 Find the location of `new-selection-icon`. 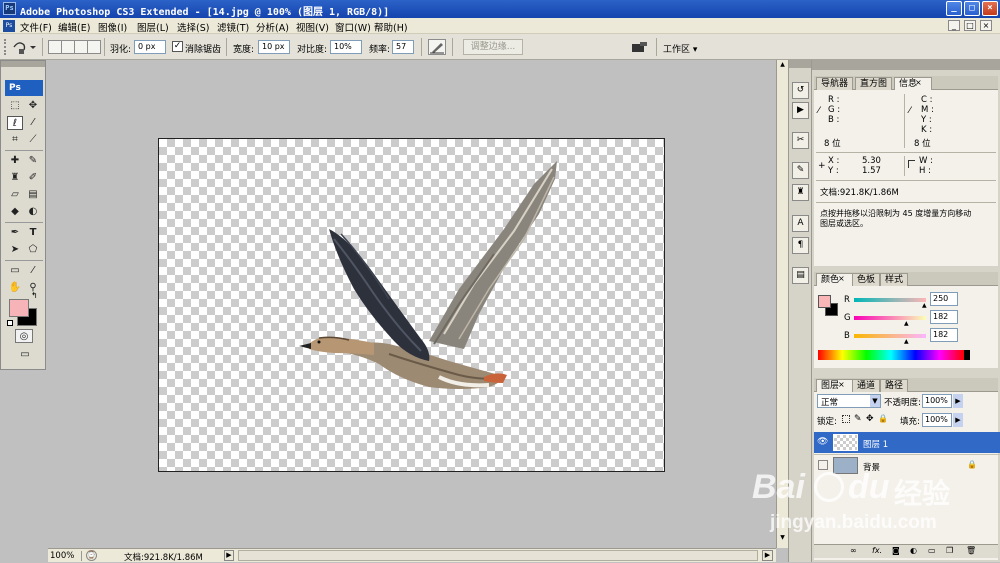

new-selection-icon is located at coordinates (55, 47).